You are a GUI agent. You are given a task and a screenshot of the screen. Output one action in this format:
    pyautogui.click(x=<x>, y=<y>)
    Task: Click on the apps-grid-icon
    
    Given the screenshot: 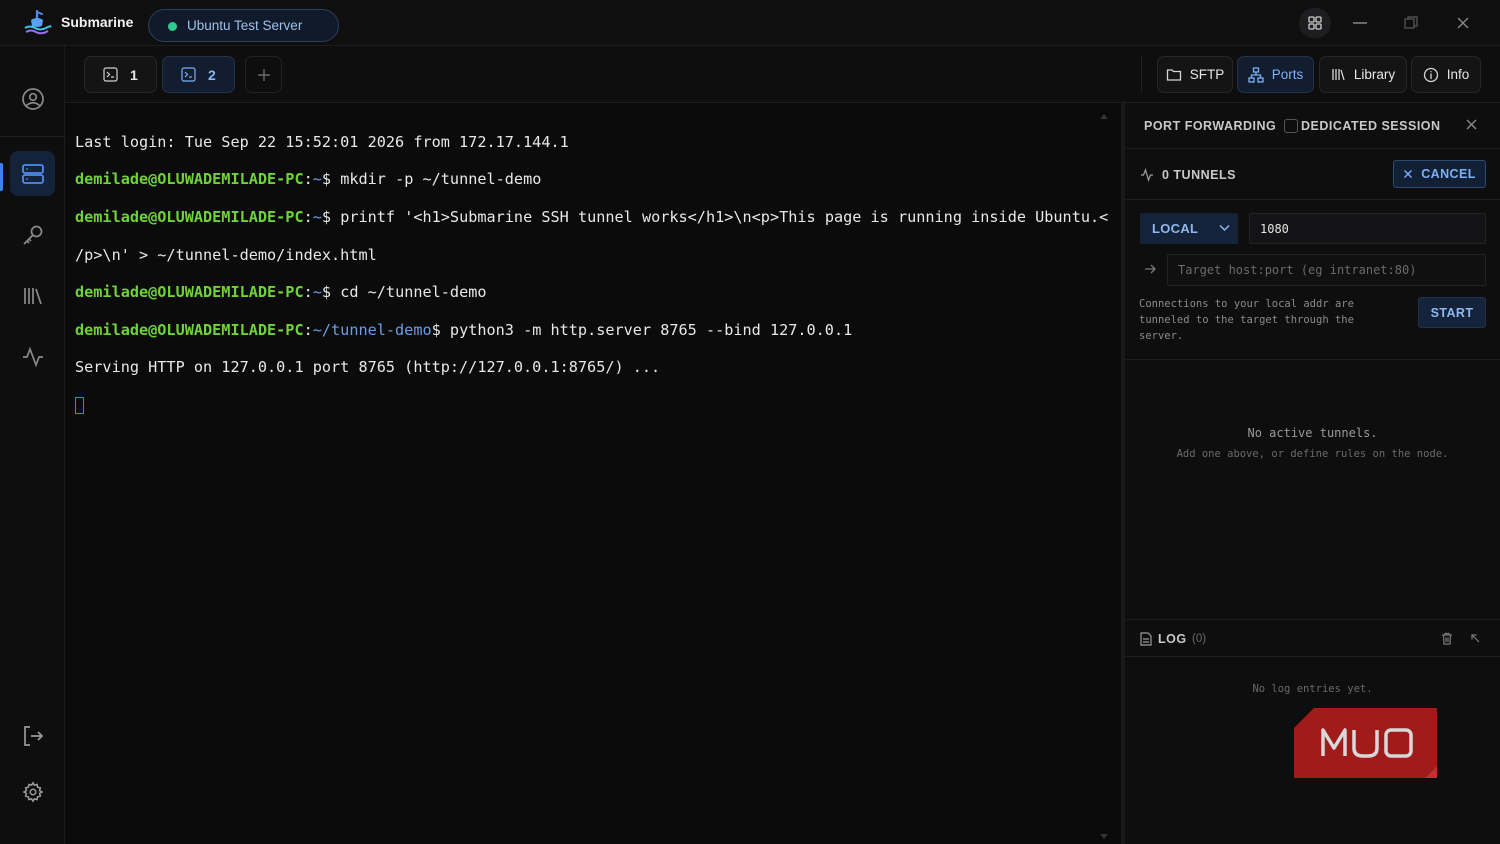 What is the action you would take?
    pyautogui.click(x=1315, y=23)
    